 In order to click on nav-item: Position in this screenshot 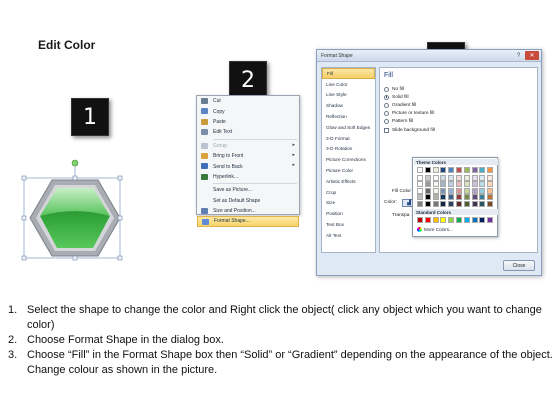, I will do `click(348, 213)`.